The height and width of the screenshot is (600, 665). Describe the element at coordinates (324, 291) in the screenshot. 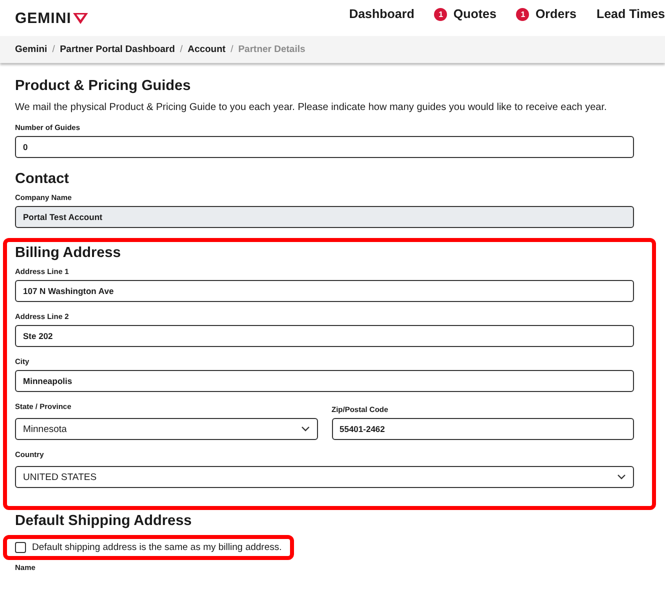

I see `input-field: 107 N Washington Ave` at that location.